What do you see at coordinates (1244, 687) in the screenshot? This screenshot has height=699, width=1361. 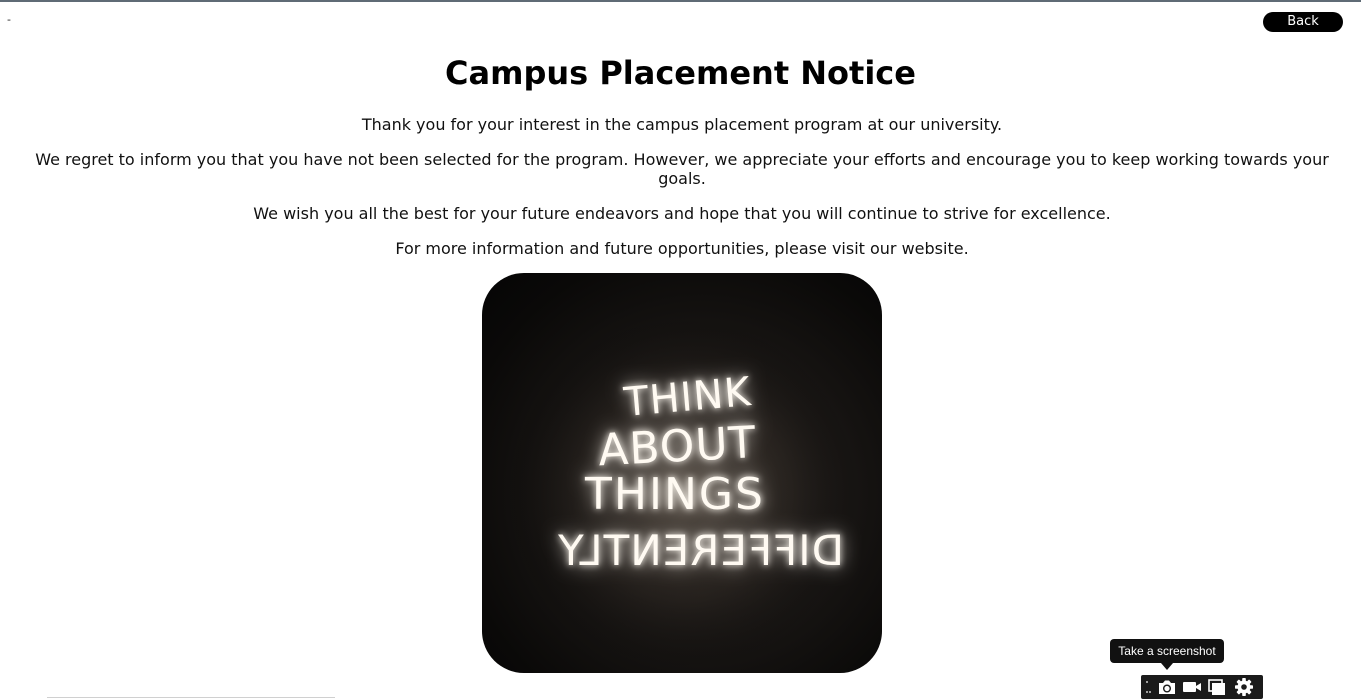 I see `gear-icon` at bounding box center [1244, 687].